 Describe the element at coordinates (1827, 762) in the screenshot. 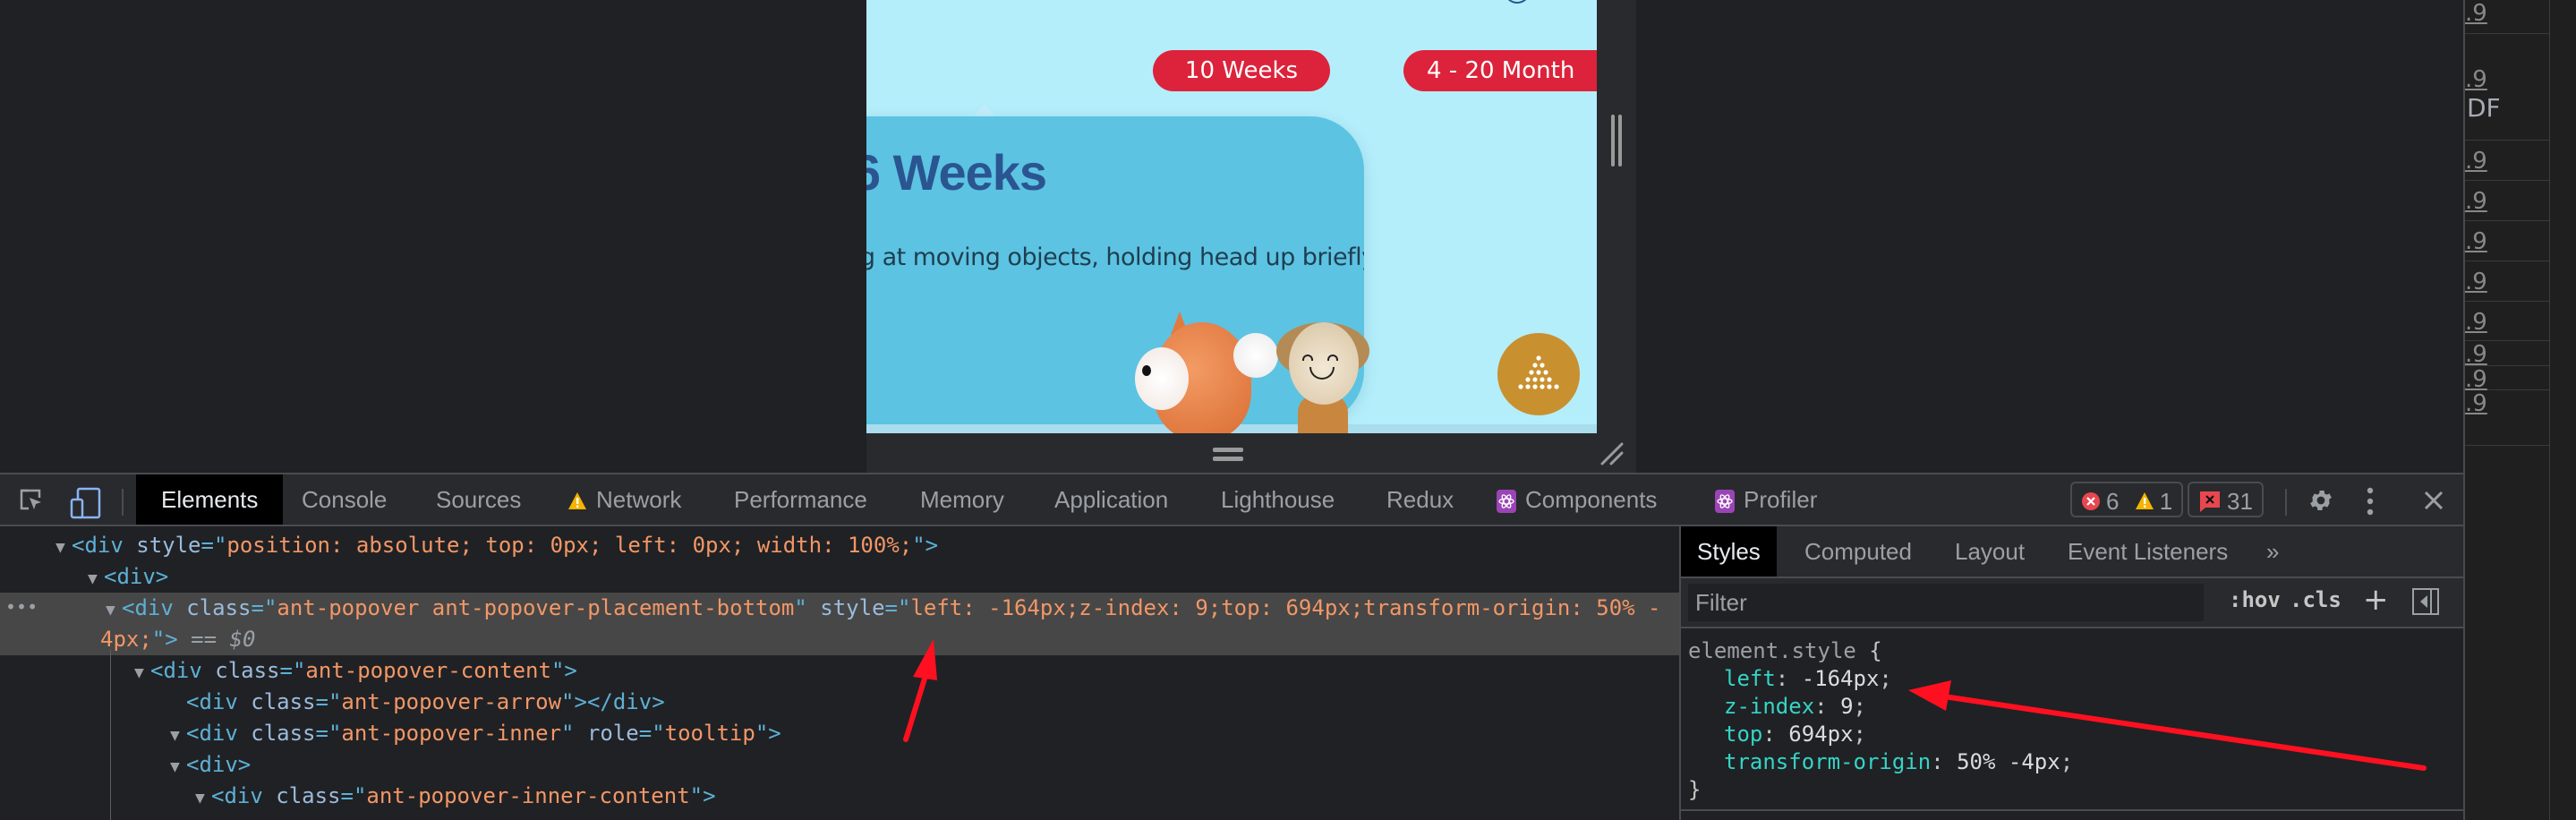

I see `property-name: transform-origin` at that location.